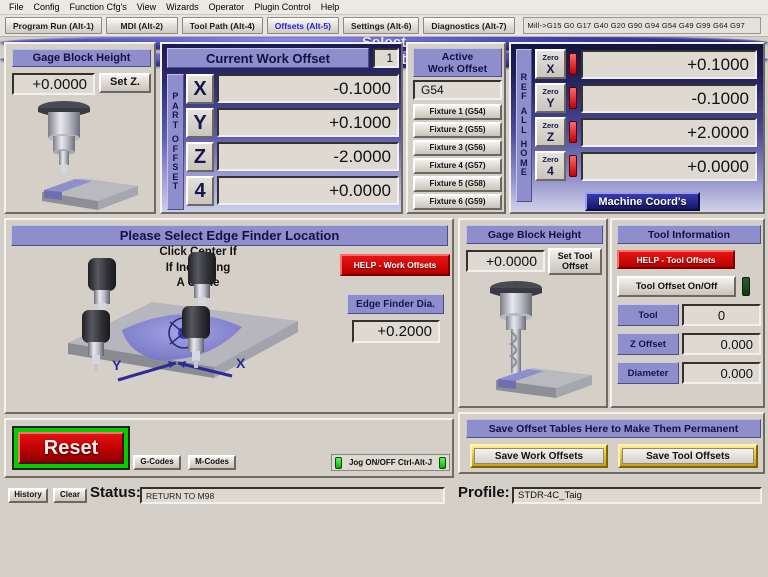  Describe the element at coordinates (308, 122) in the screenshot. I see `work-offset-y-value: +0.1000` at that location.